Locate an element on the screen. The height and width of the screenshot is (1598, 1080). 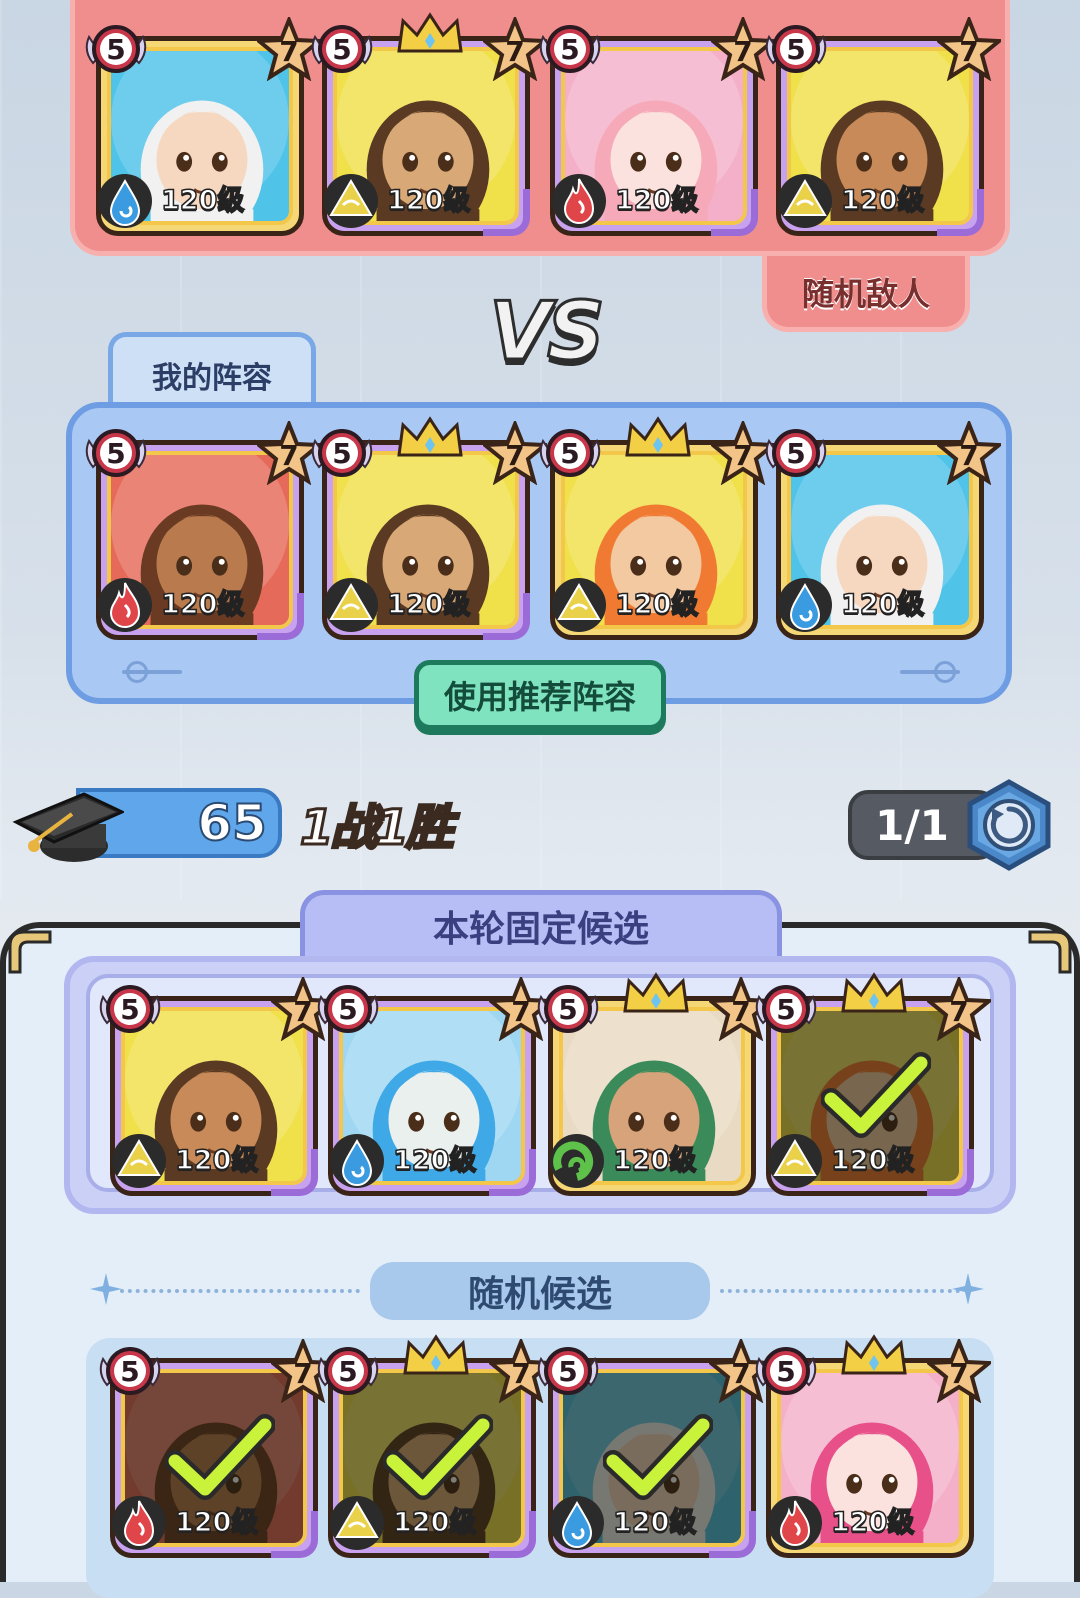
use-recommended-lineup-button: 使用推荐阵容 is located at coordinates (540, 695).